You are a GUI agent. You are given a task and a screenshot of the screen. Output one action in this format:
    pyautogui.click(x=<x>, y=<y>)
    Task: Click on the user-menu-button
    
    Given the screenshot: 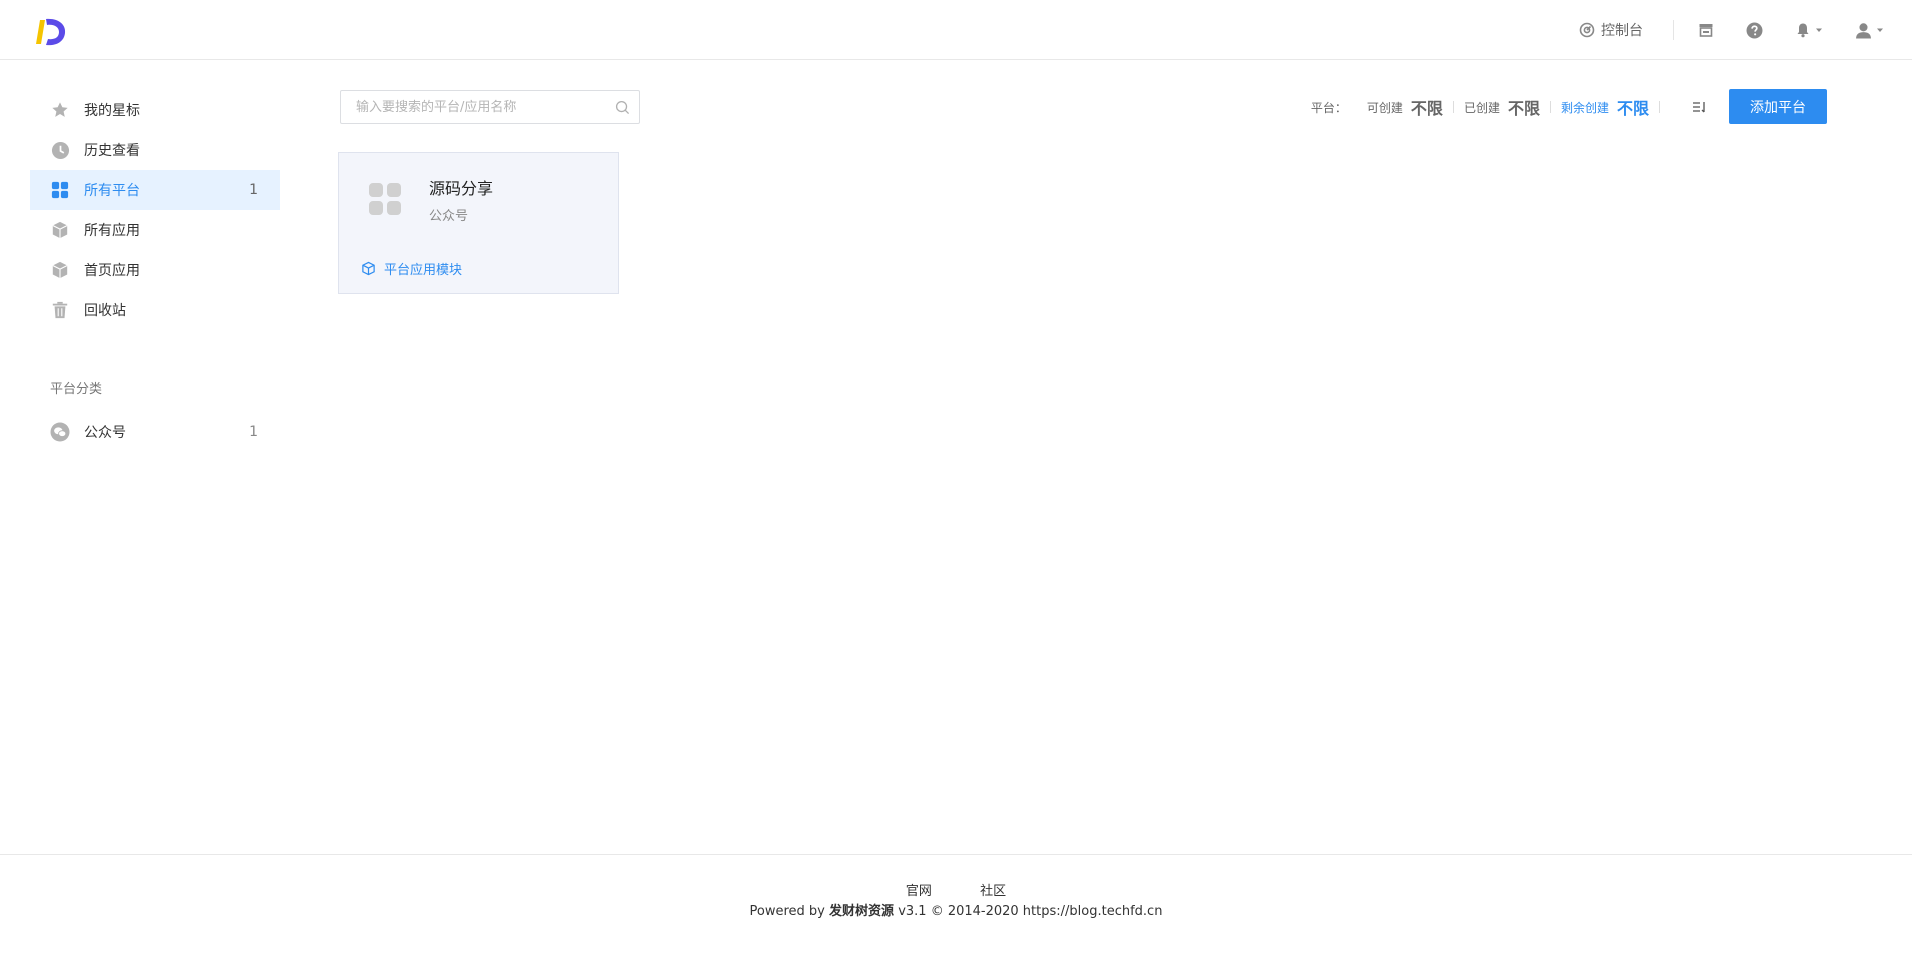 What is the action you would take?
    pyautogui.click(x=1869, y=30)
    